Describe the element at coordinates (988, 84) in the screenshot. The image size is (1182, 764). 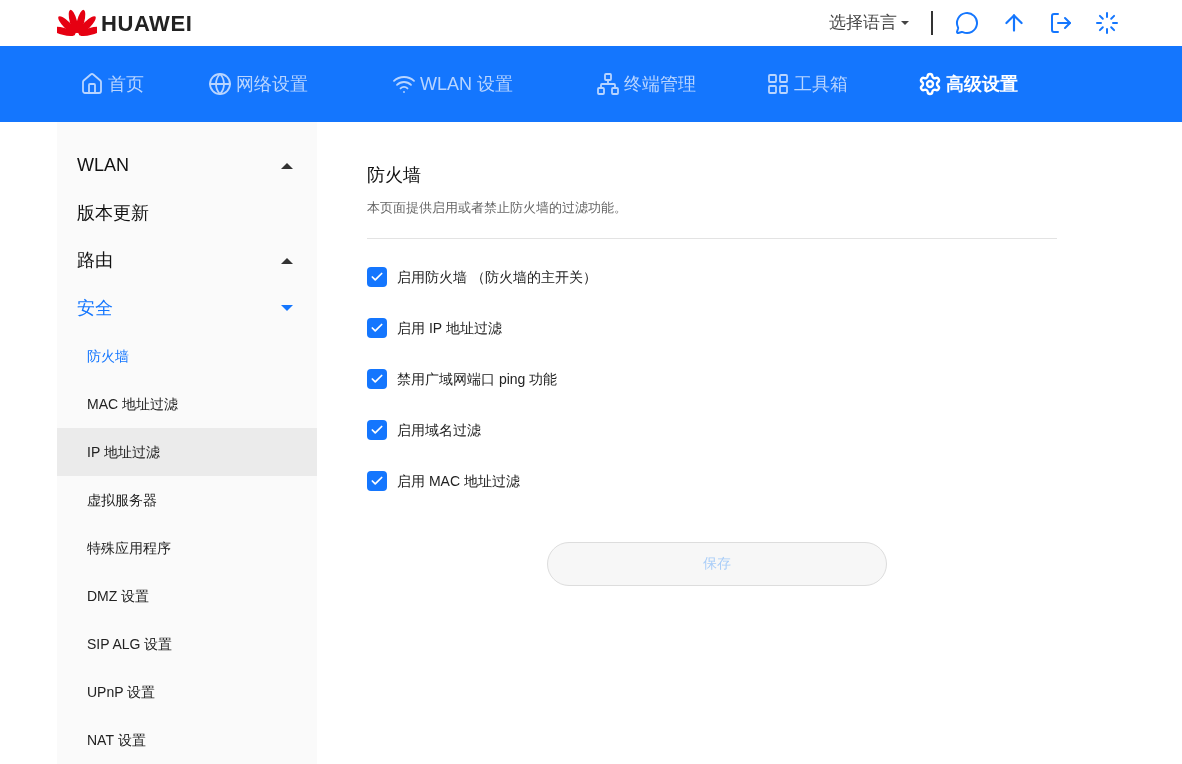
I see `nav-tab: 高级设置` at that location.